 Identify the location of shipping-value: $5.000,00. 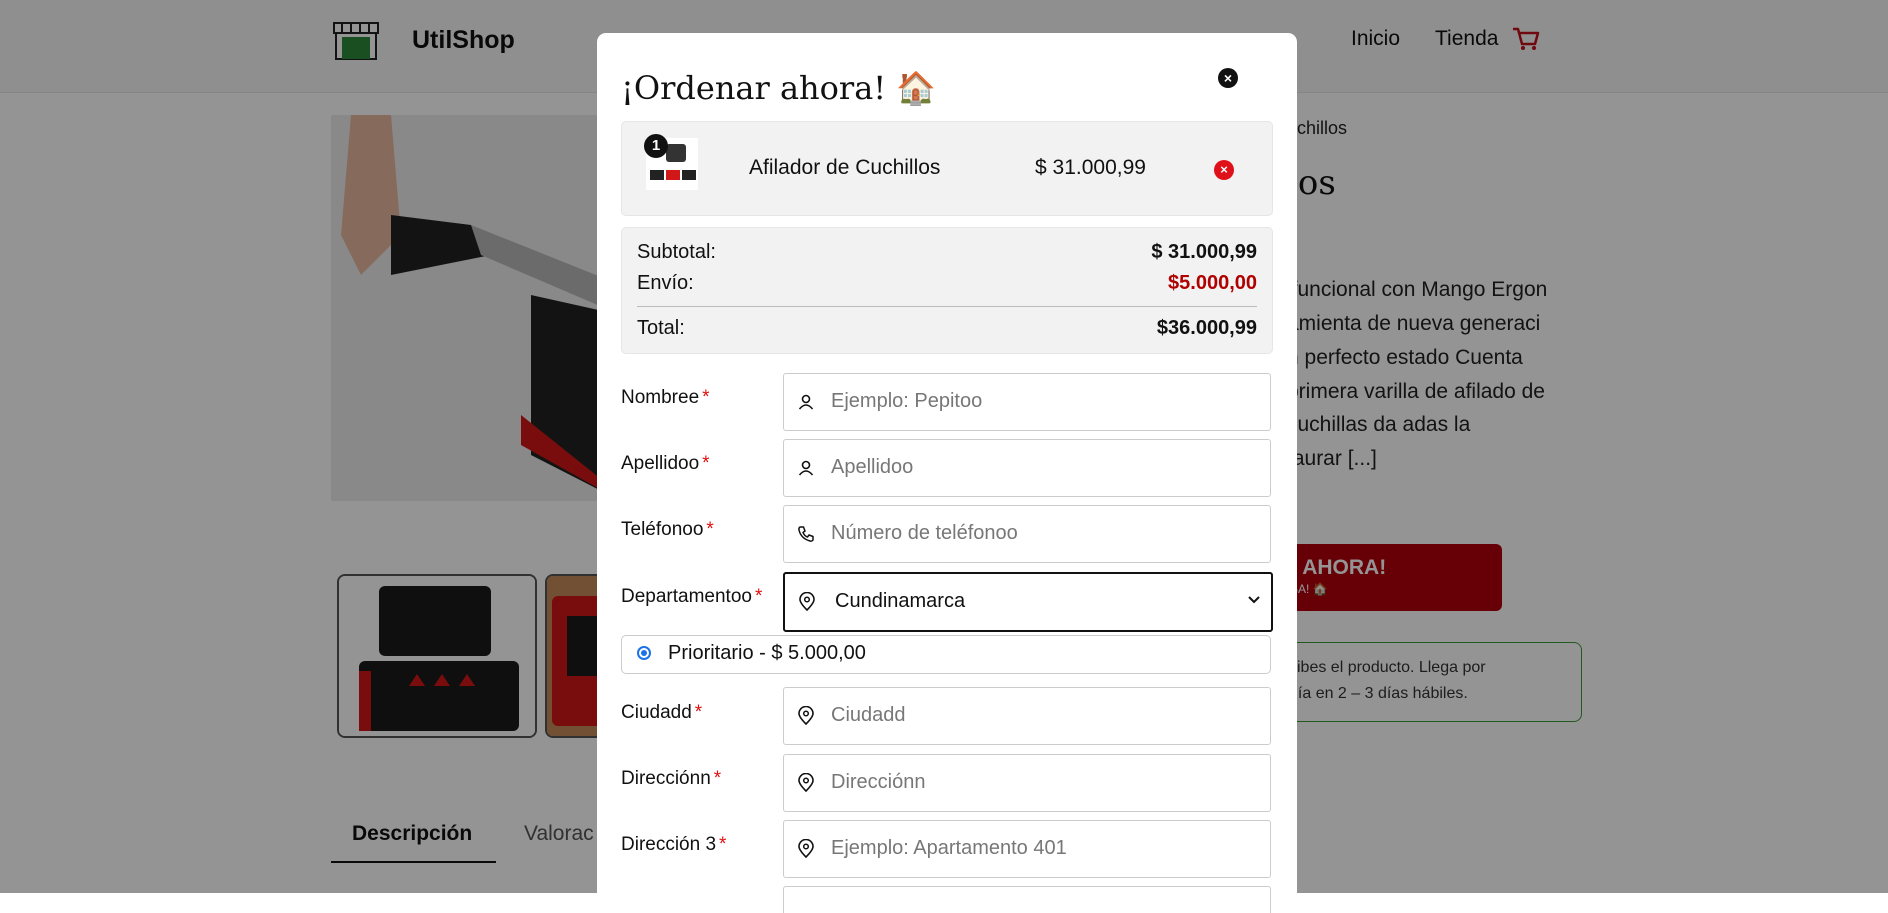
(1212, 283).